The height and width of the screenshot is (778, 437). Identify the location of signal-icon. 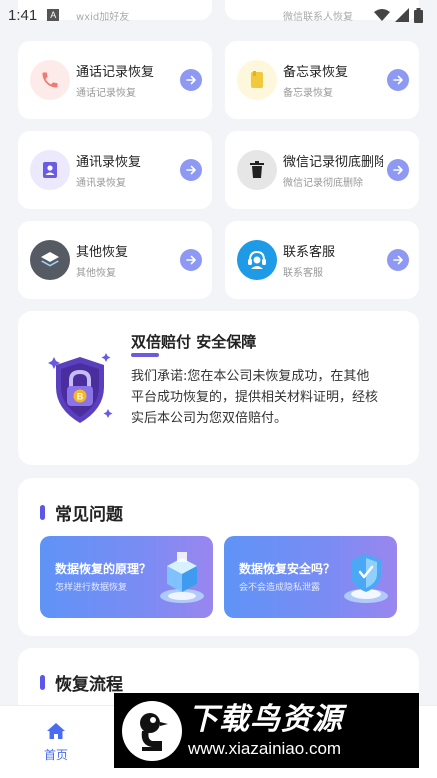
(402, 15).